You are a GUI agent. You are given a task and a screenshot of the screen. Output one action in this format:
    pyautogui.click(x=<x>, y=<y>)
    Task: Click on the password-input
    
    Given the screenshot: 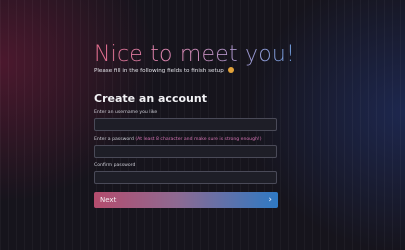 What is the action you would take?
    pyautogui.click(x=185, y=151)
    